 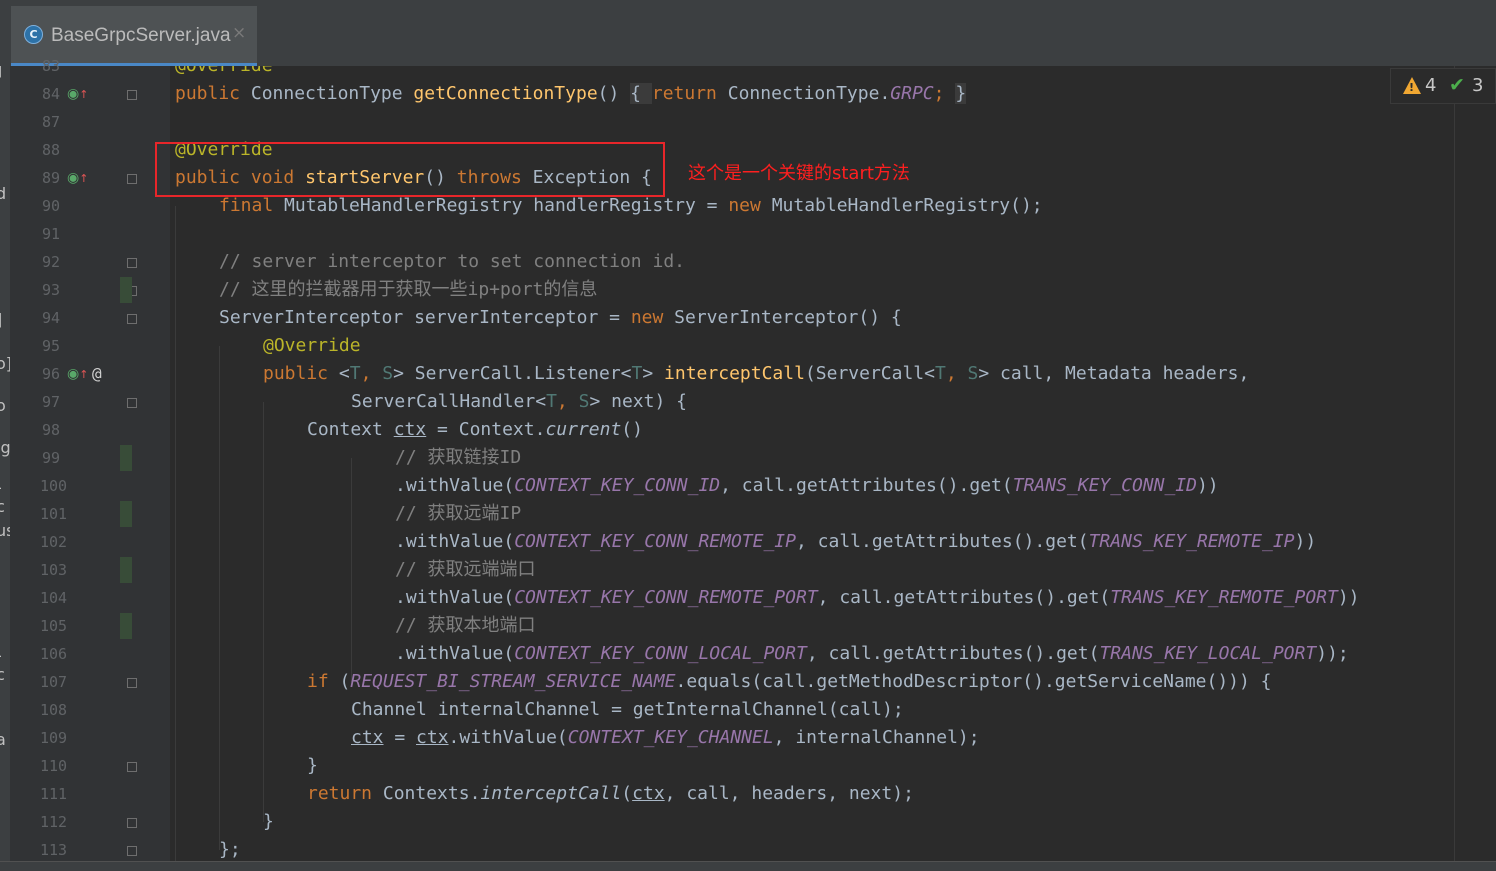 What do you see at coordinates (5, 363) in the screenshot?
I see `strip-glyph: o]` at bounding box center [5, 363].